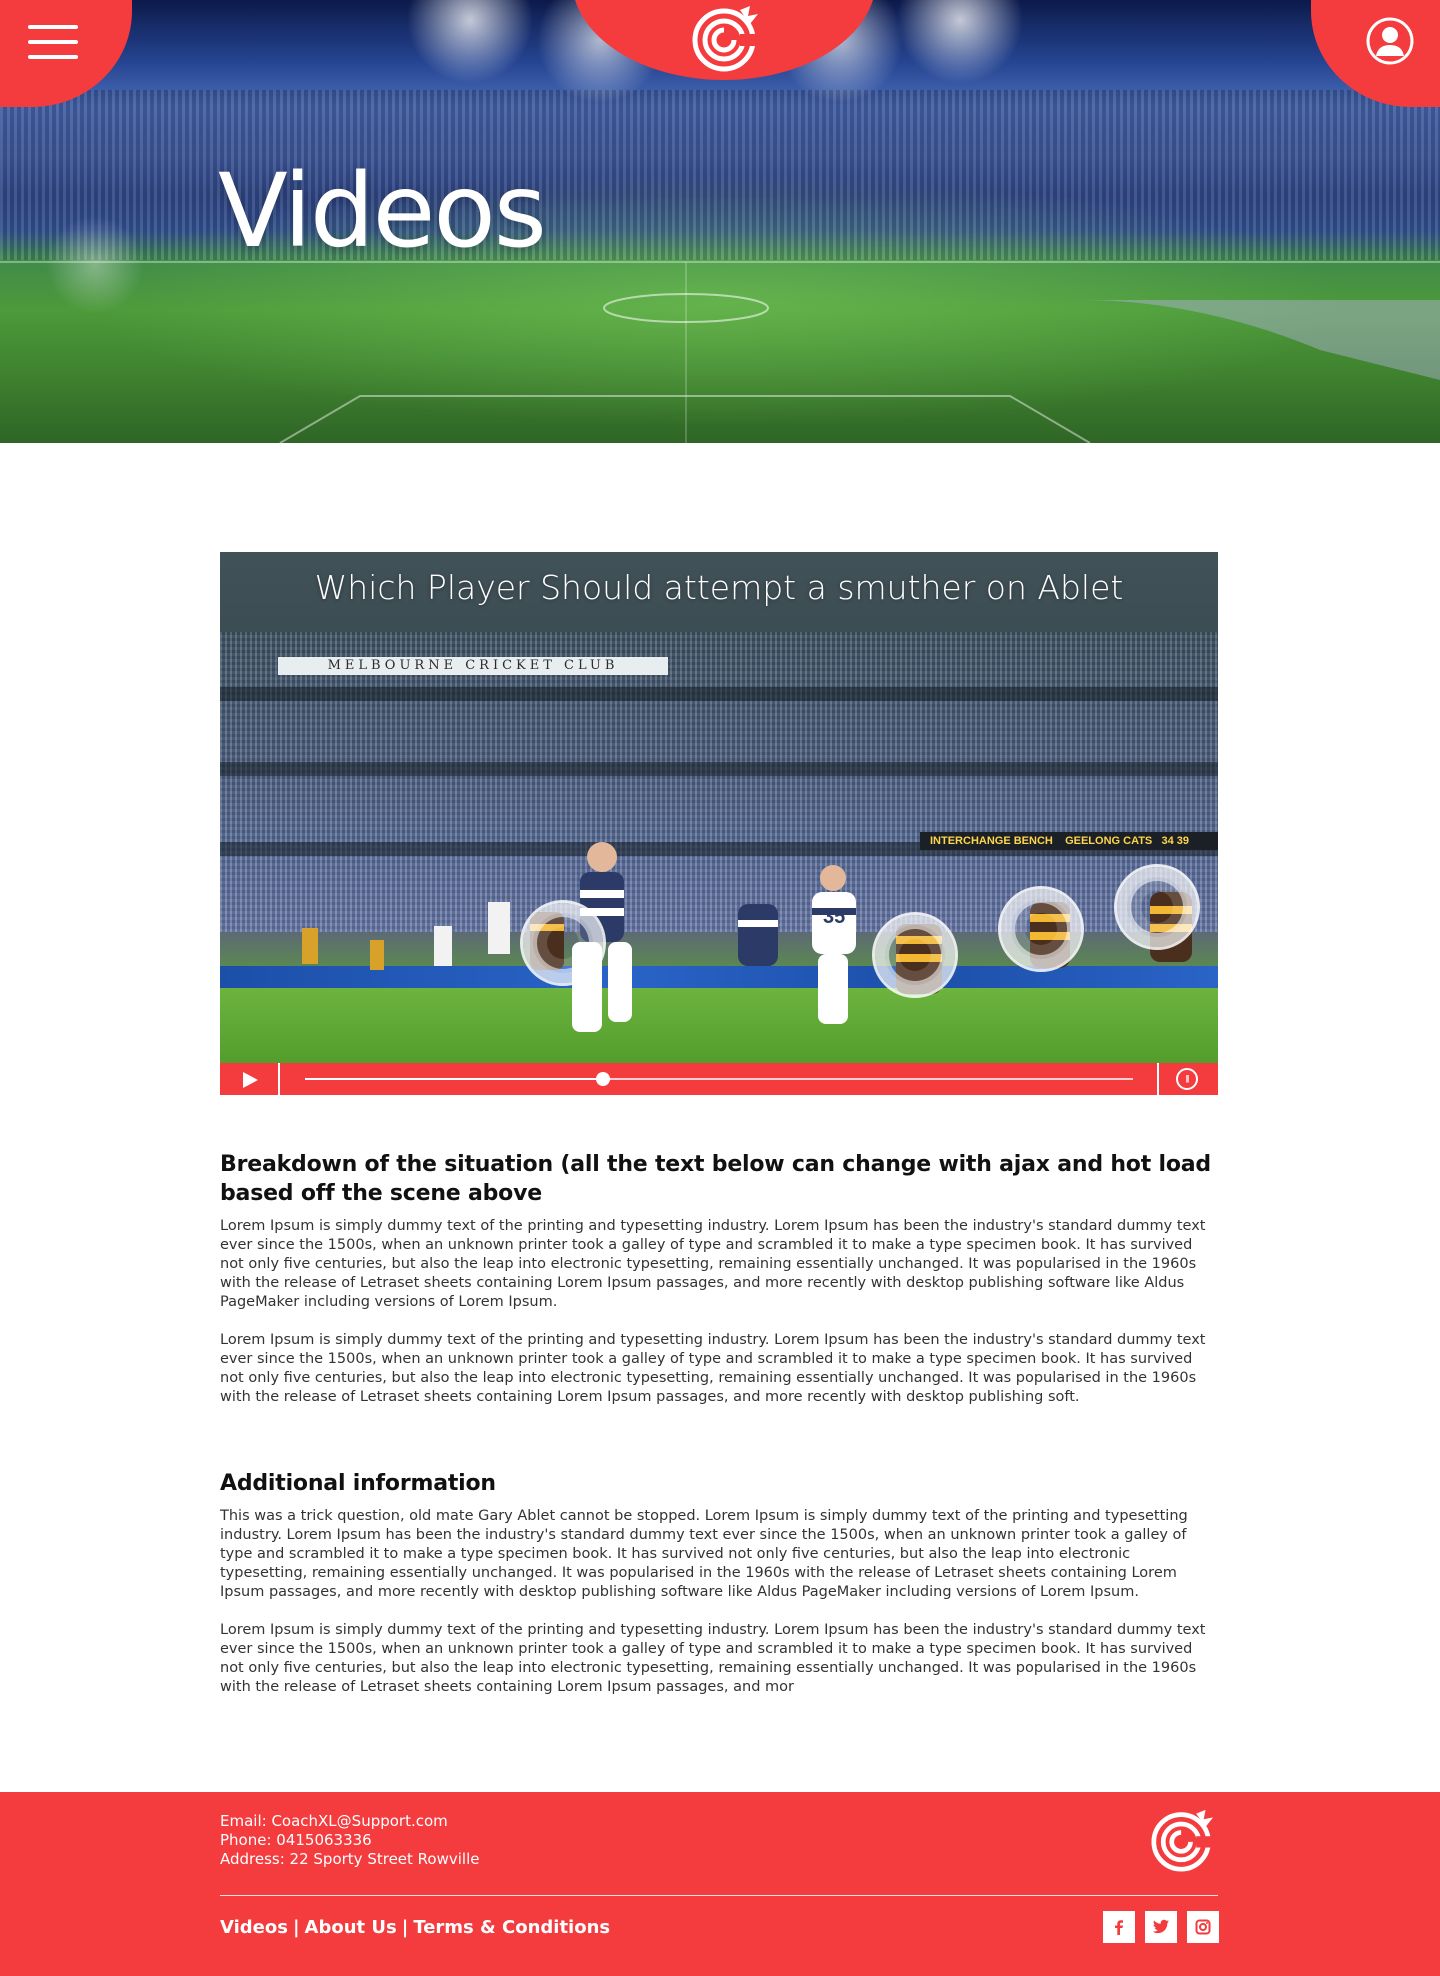 Image resolution: width=1440 pixels, height=1976 pixels. What do you see at coordinates (1119, 1927) in the screenshot?
I see `facebook-icon` at bounding box center [1119, 1927].